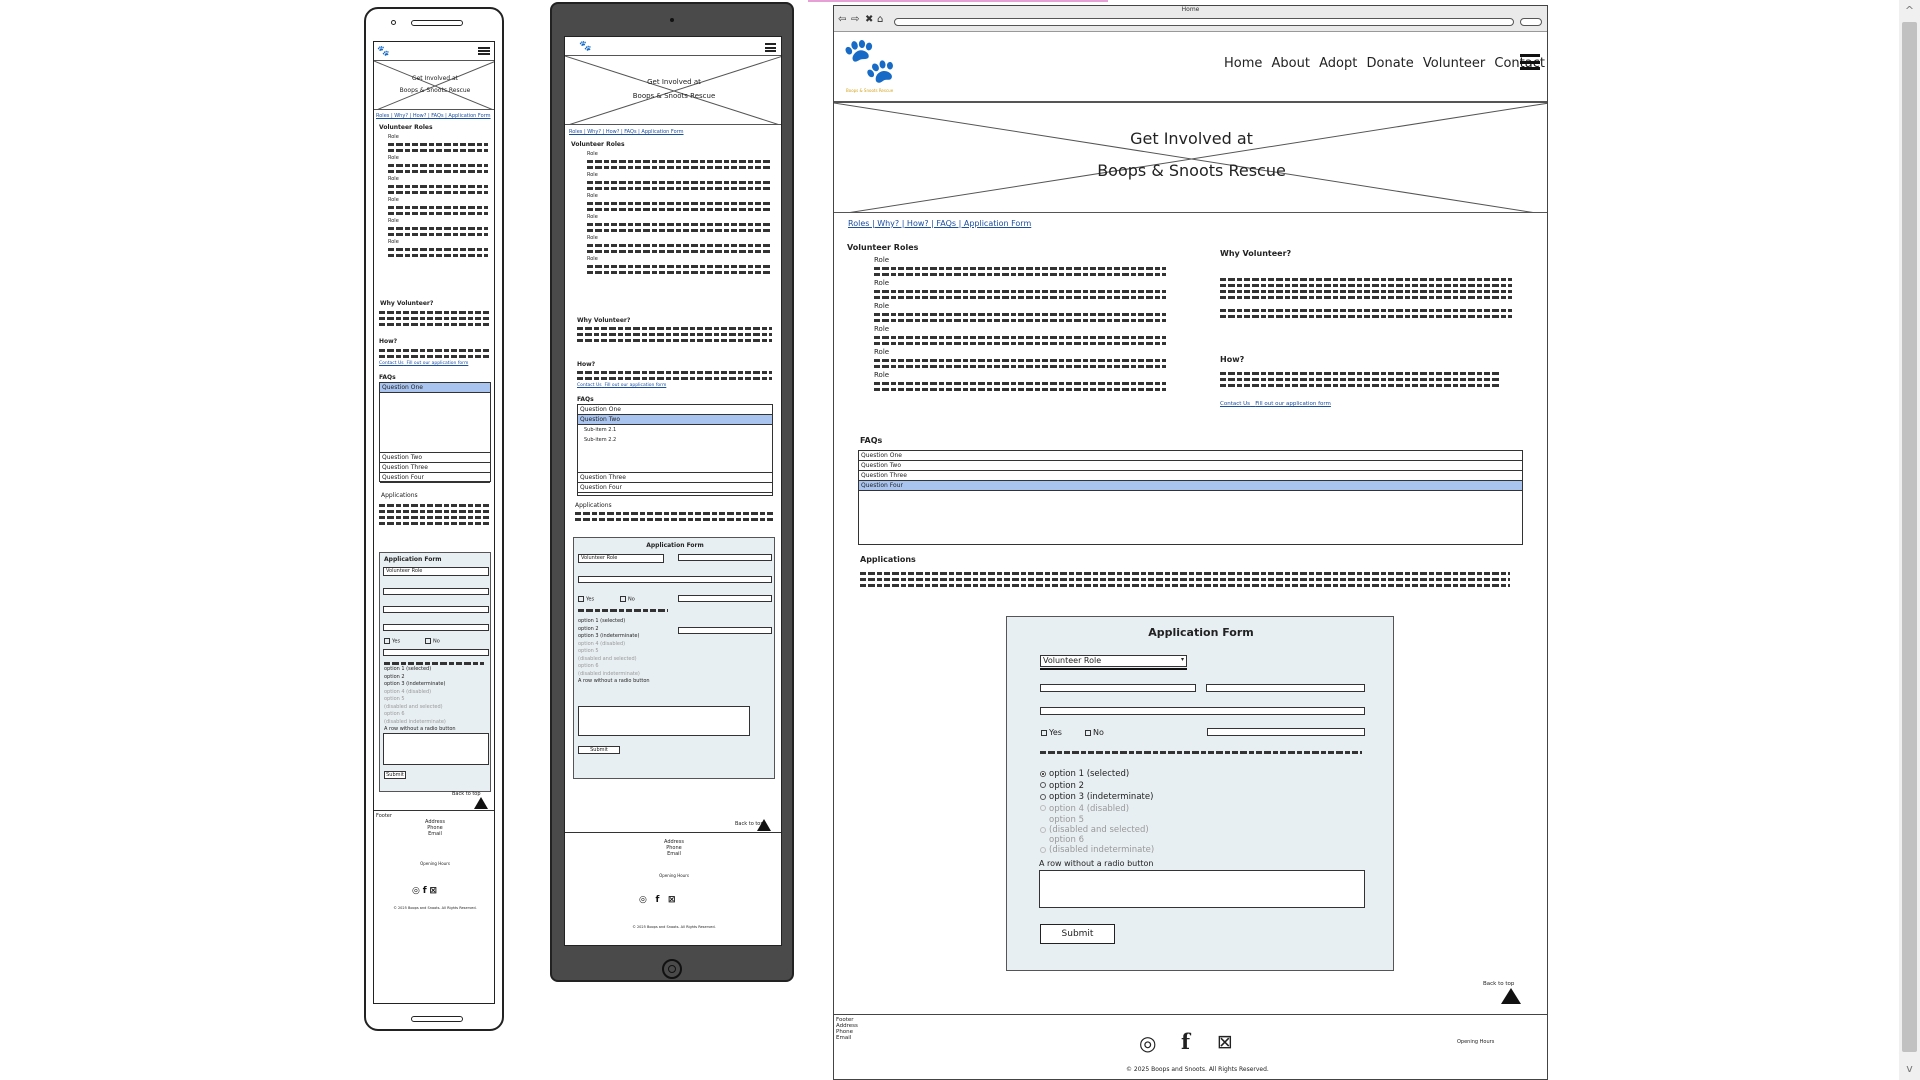  What do you see at coordinates (392, 641) in the screenshot?
I see `phone-yes-checkbox: Yes` at bounding box center [392, 641].